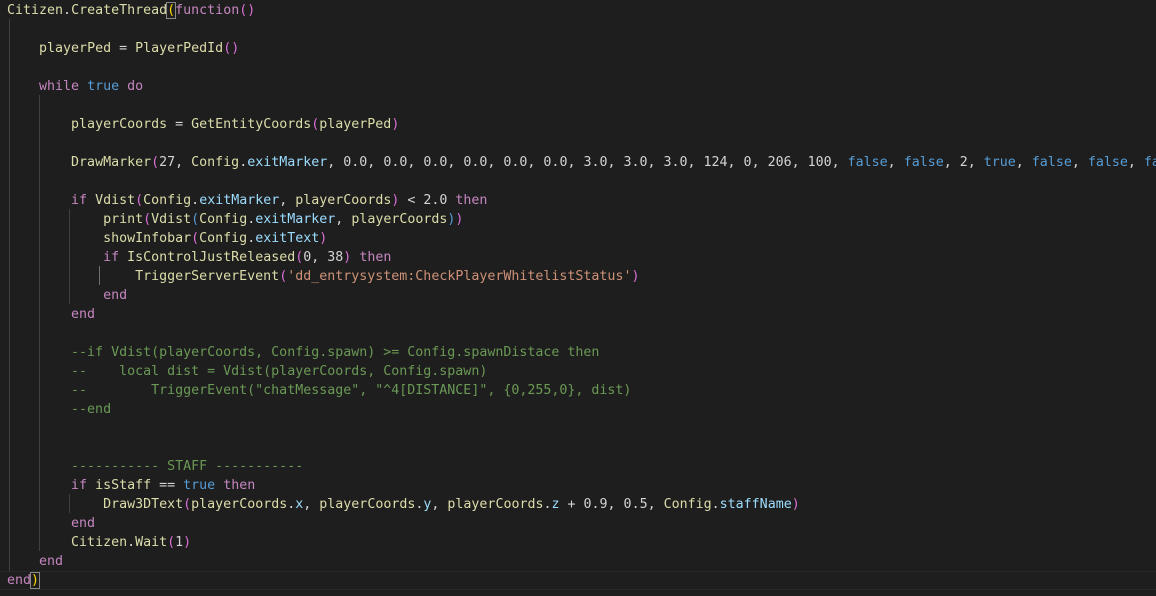 The height and width of the screenshot is (596, 1156). Describe the element at coordinates (207, 276) in the screenshot. I see `code-token: TriggerServerEvent` at that location.